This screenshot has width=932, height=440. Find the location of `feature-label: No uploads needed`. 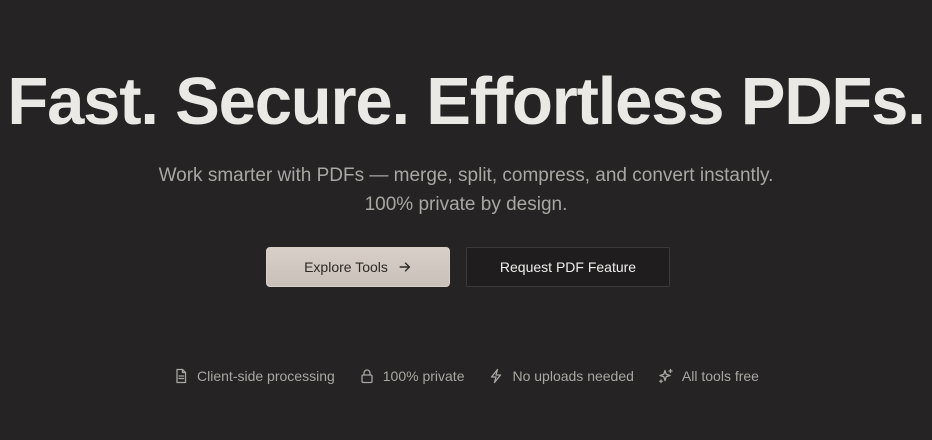

feature-label: No uploads needed is located at coordinates (573, 376).